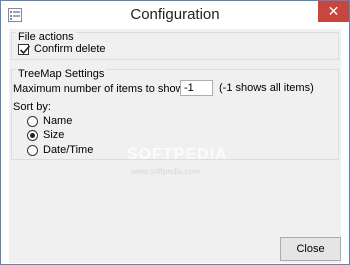 The width and height of the screenshot is (350, 265). What do you see at coordinates (61, 74) in the screenshot?
I see `treemap-settings-title: TreeMap Settings` at bounding box center [61, 74].